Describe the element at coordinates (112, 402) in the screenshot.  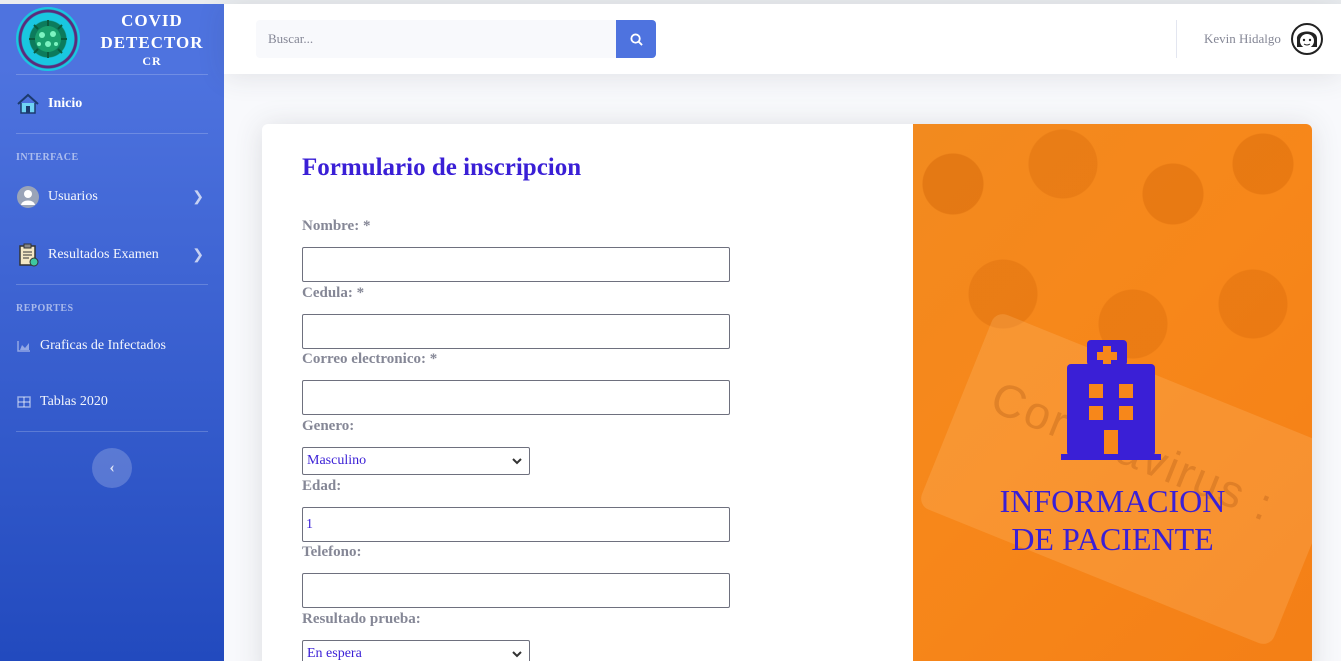
I see `sidebar-item-tablas: Tablas 2020` at that location.